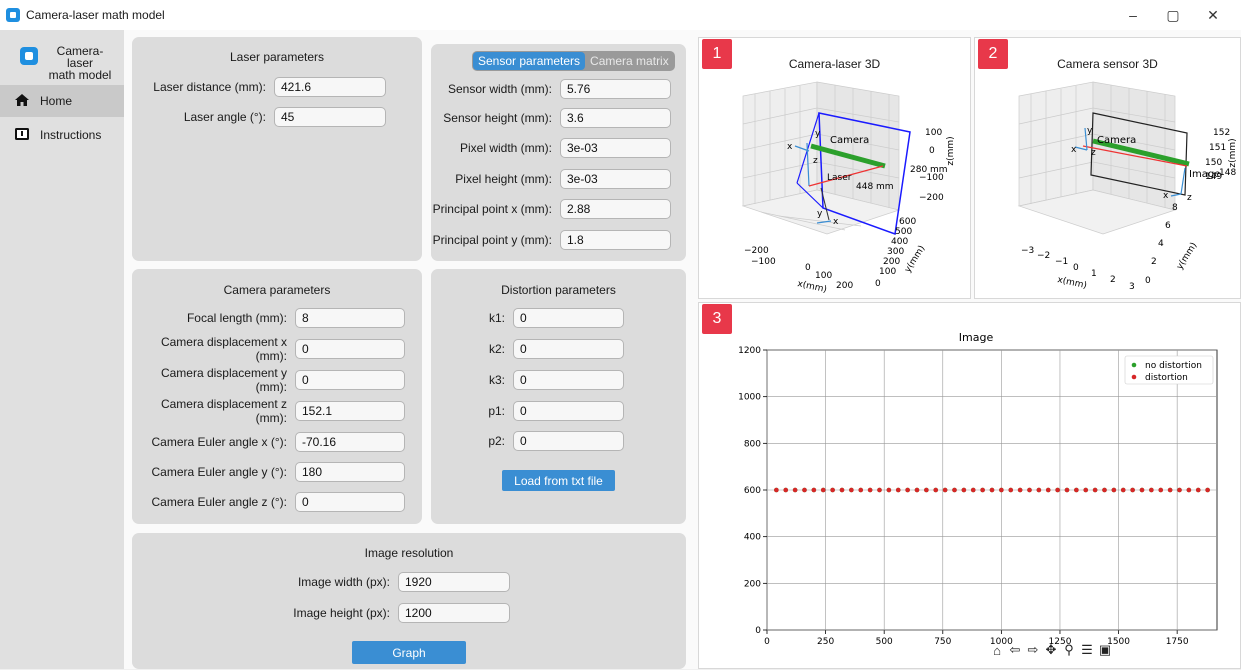 The height and width of the screenshot is (670, 1241). I want to click on x-tick-label: 500, so click(884, 642).